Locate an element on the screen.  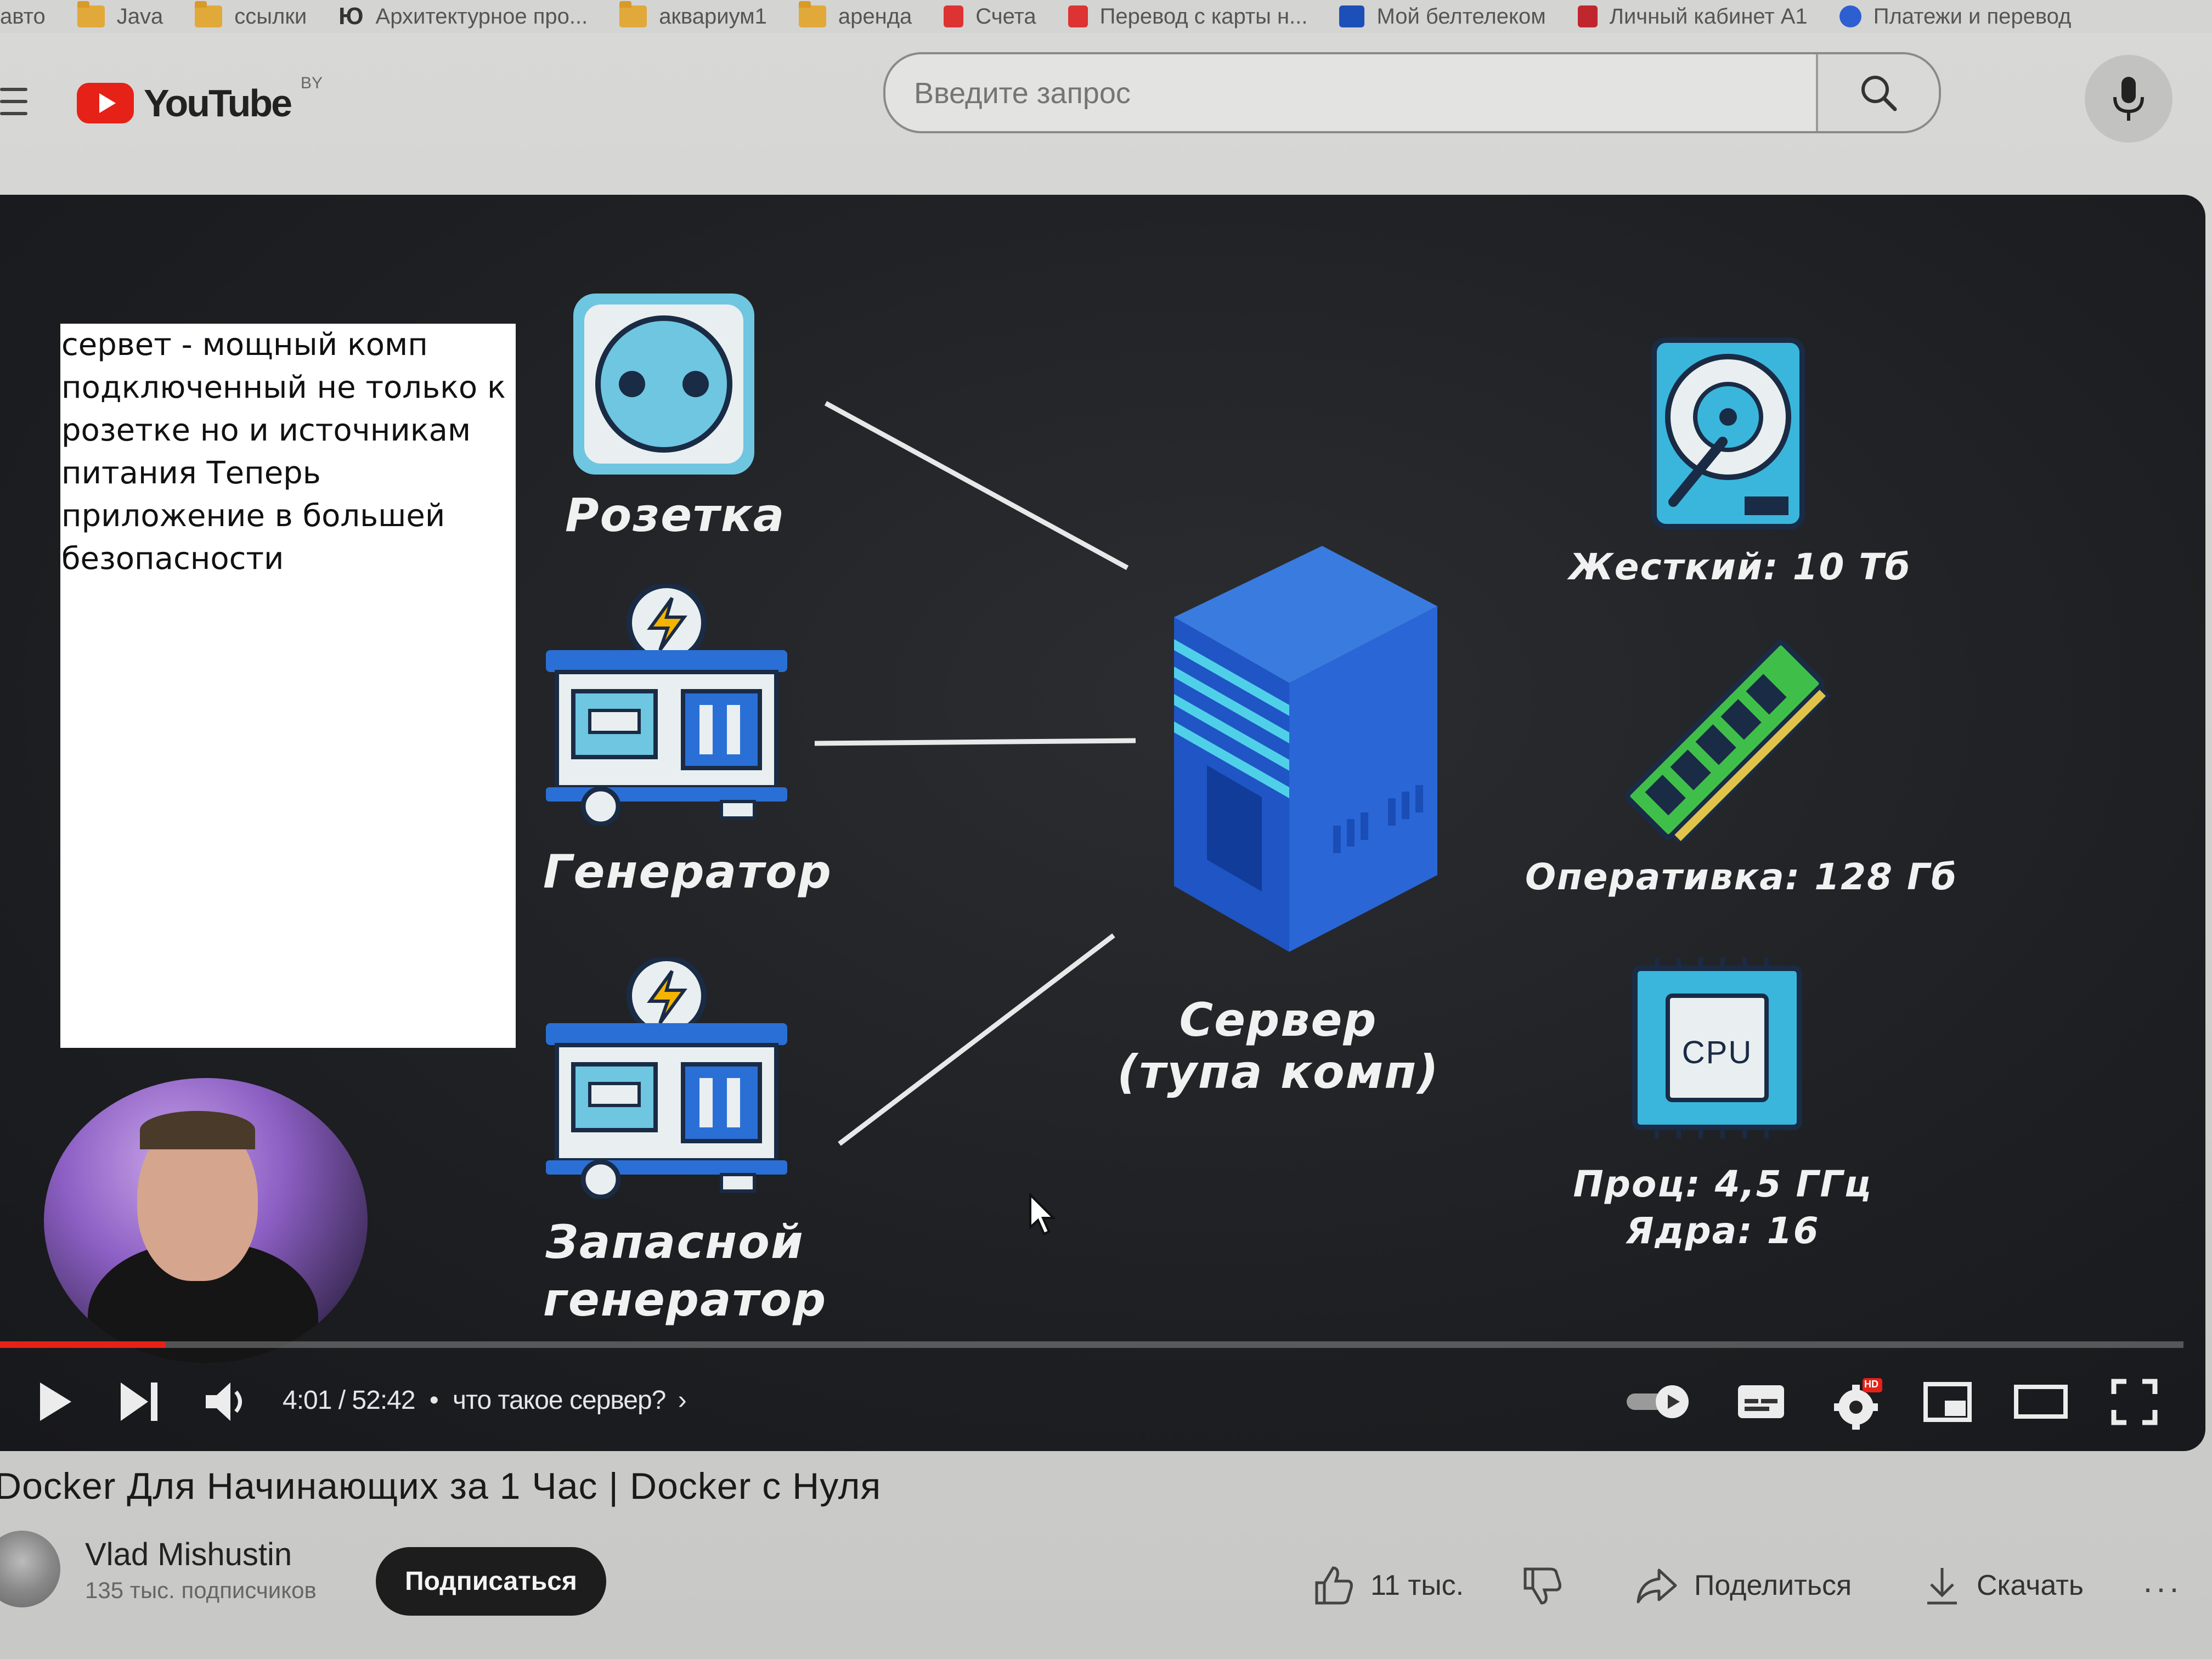
yu-badge-icon: Ю is located at coordinates (351, 16).